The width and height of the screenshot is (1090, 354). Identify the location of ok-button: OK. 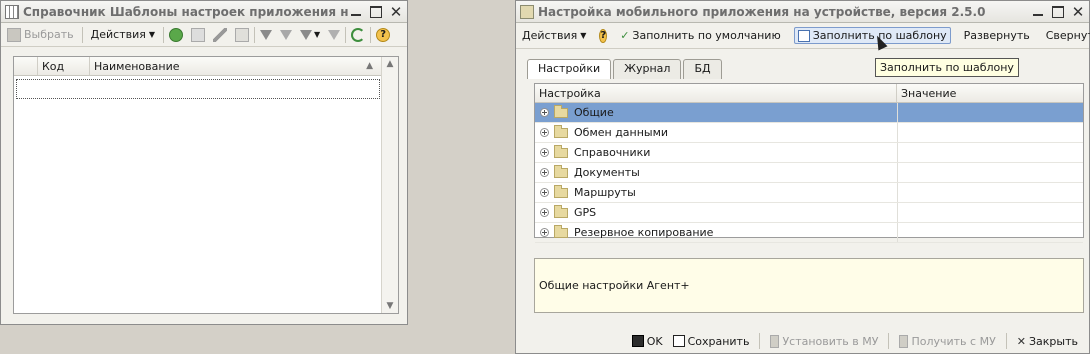
(647, 341).